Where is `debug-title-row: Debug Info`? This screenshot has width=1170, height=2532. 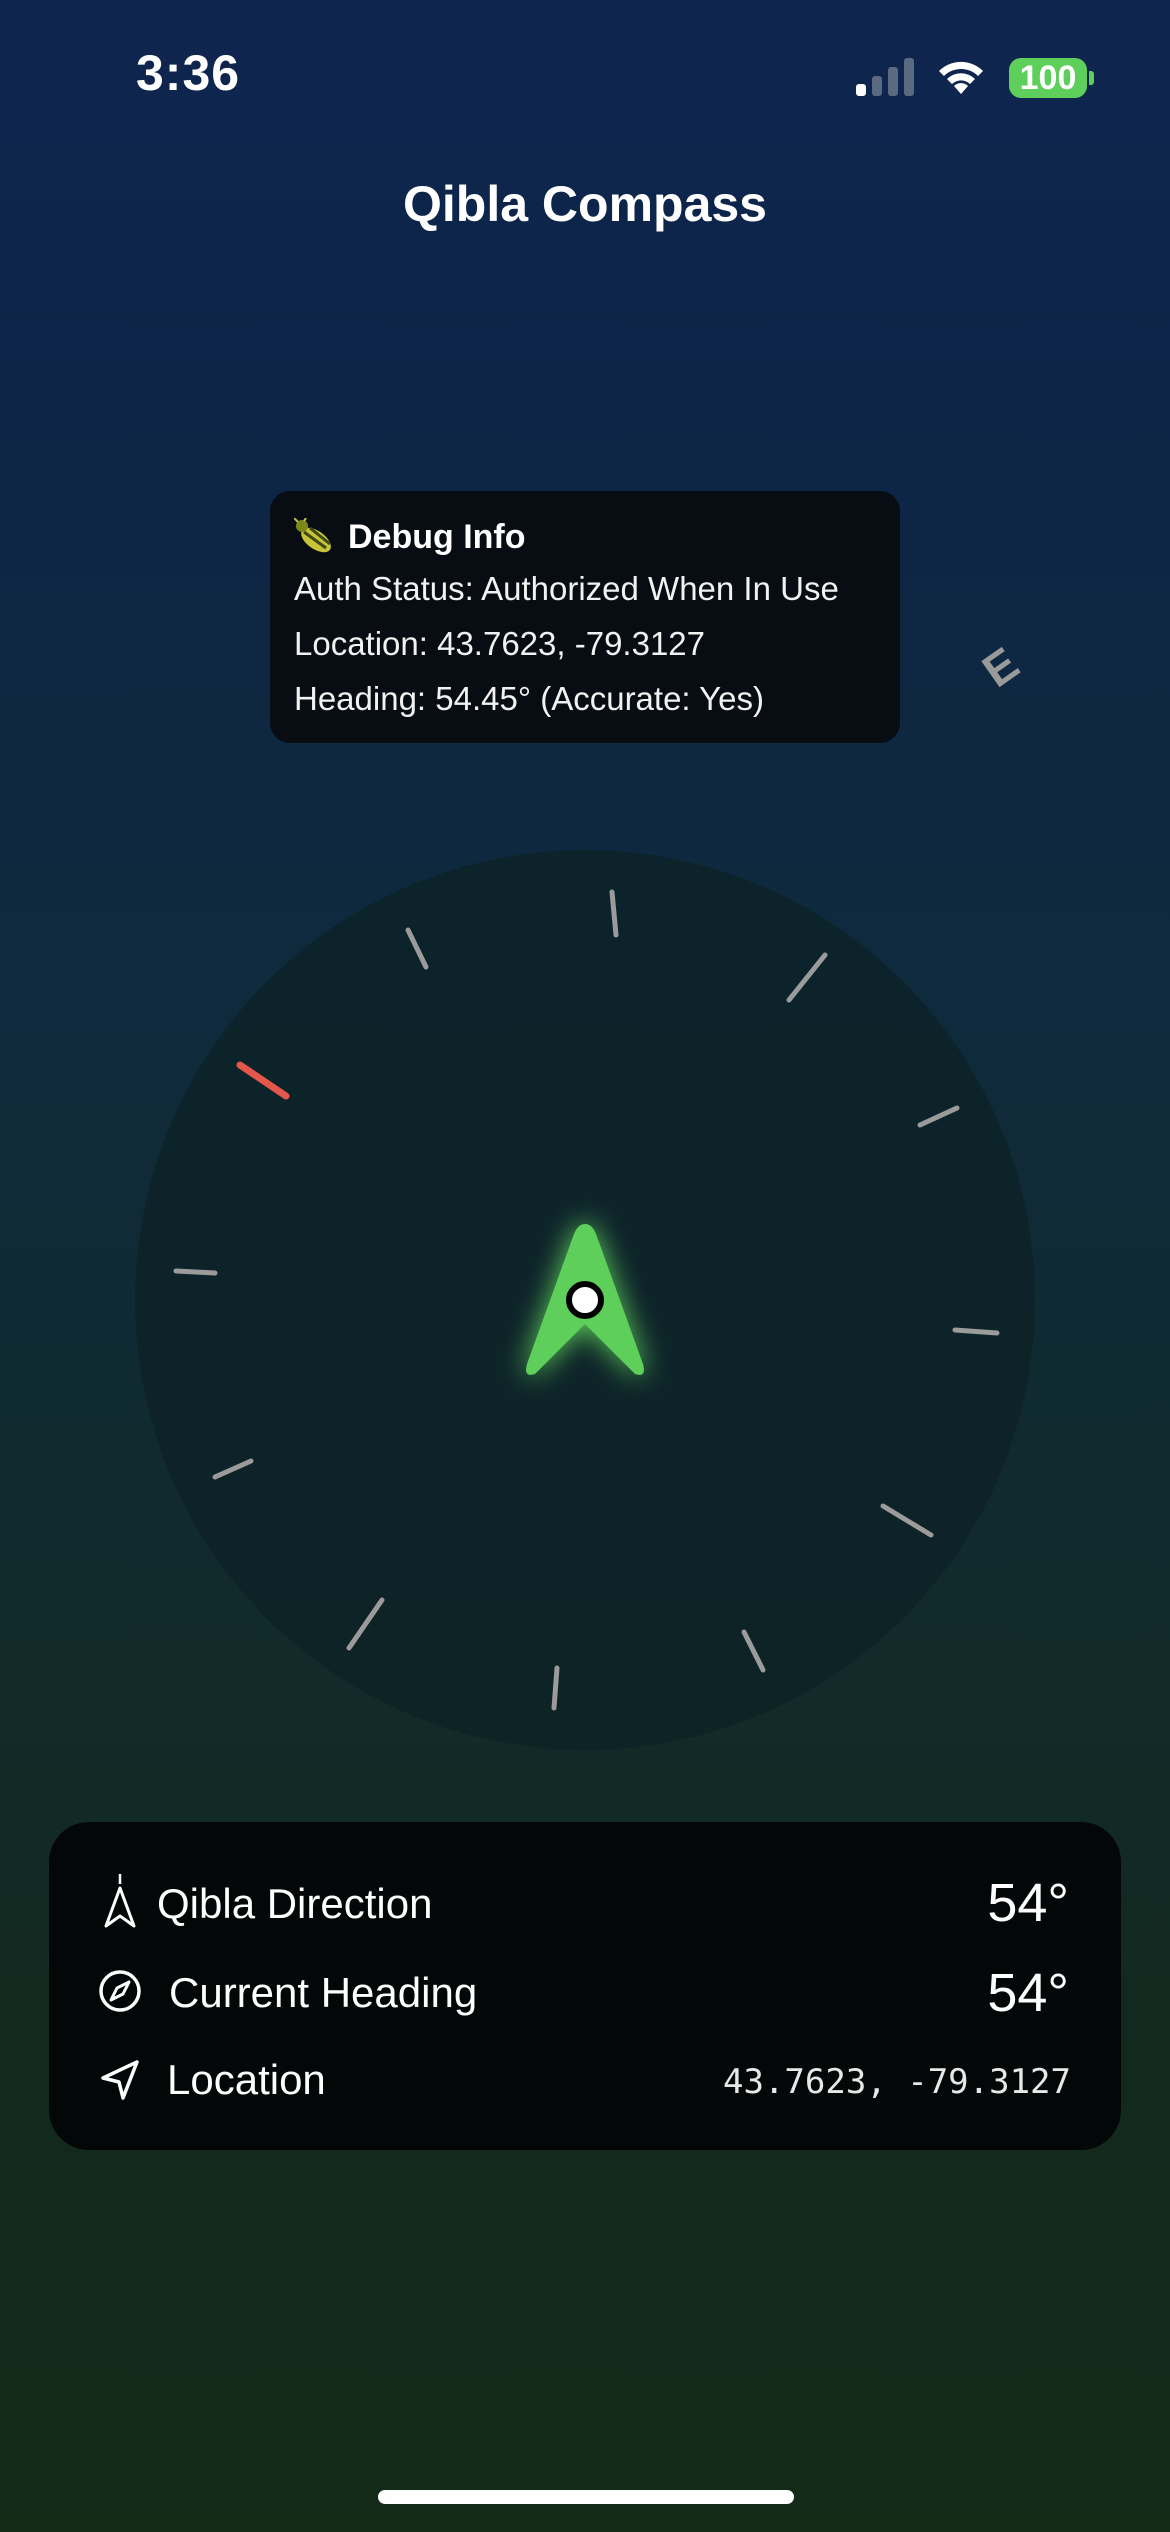
debug-title-row: Debug Info is located at coordinates (585, 537).